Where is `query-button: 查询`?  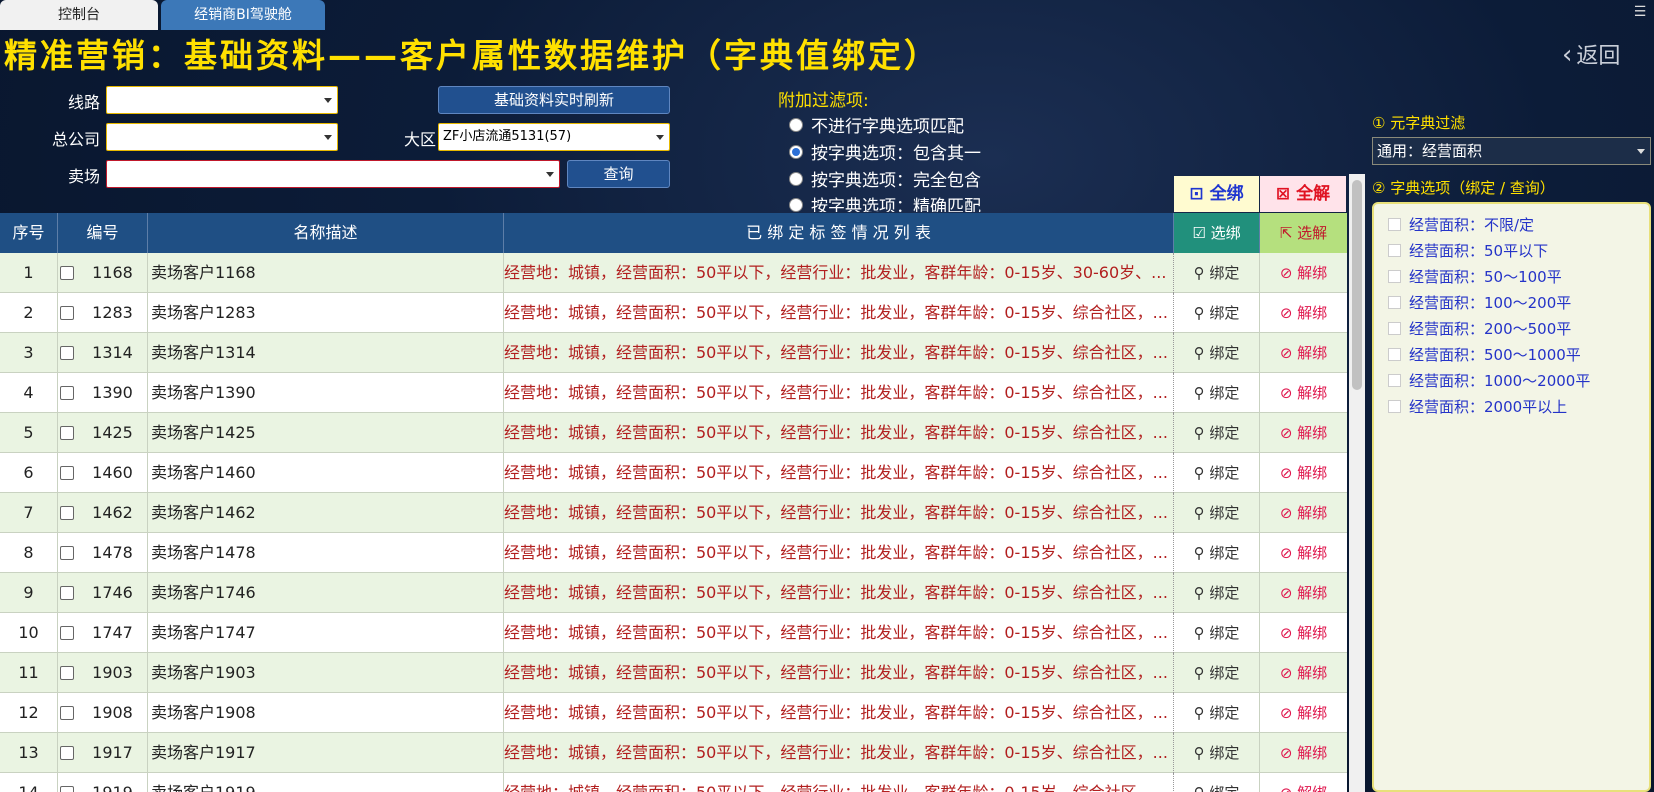
query-button: 查询 is located at coordinates (618, 174).